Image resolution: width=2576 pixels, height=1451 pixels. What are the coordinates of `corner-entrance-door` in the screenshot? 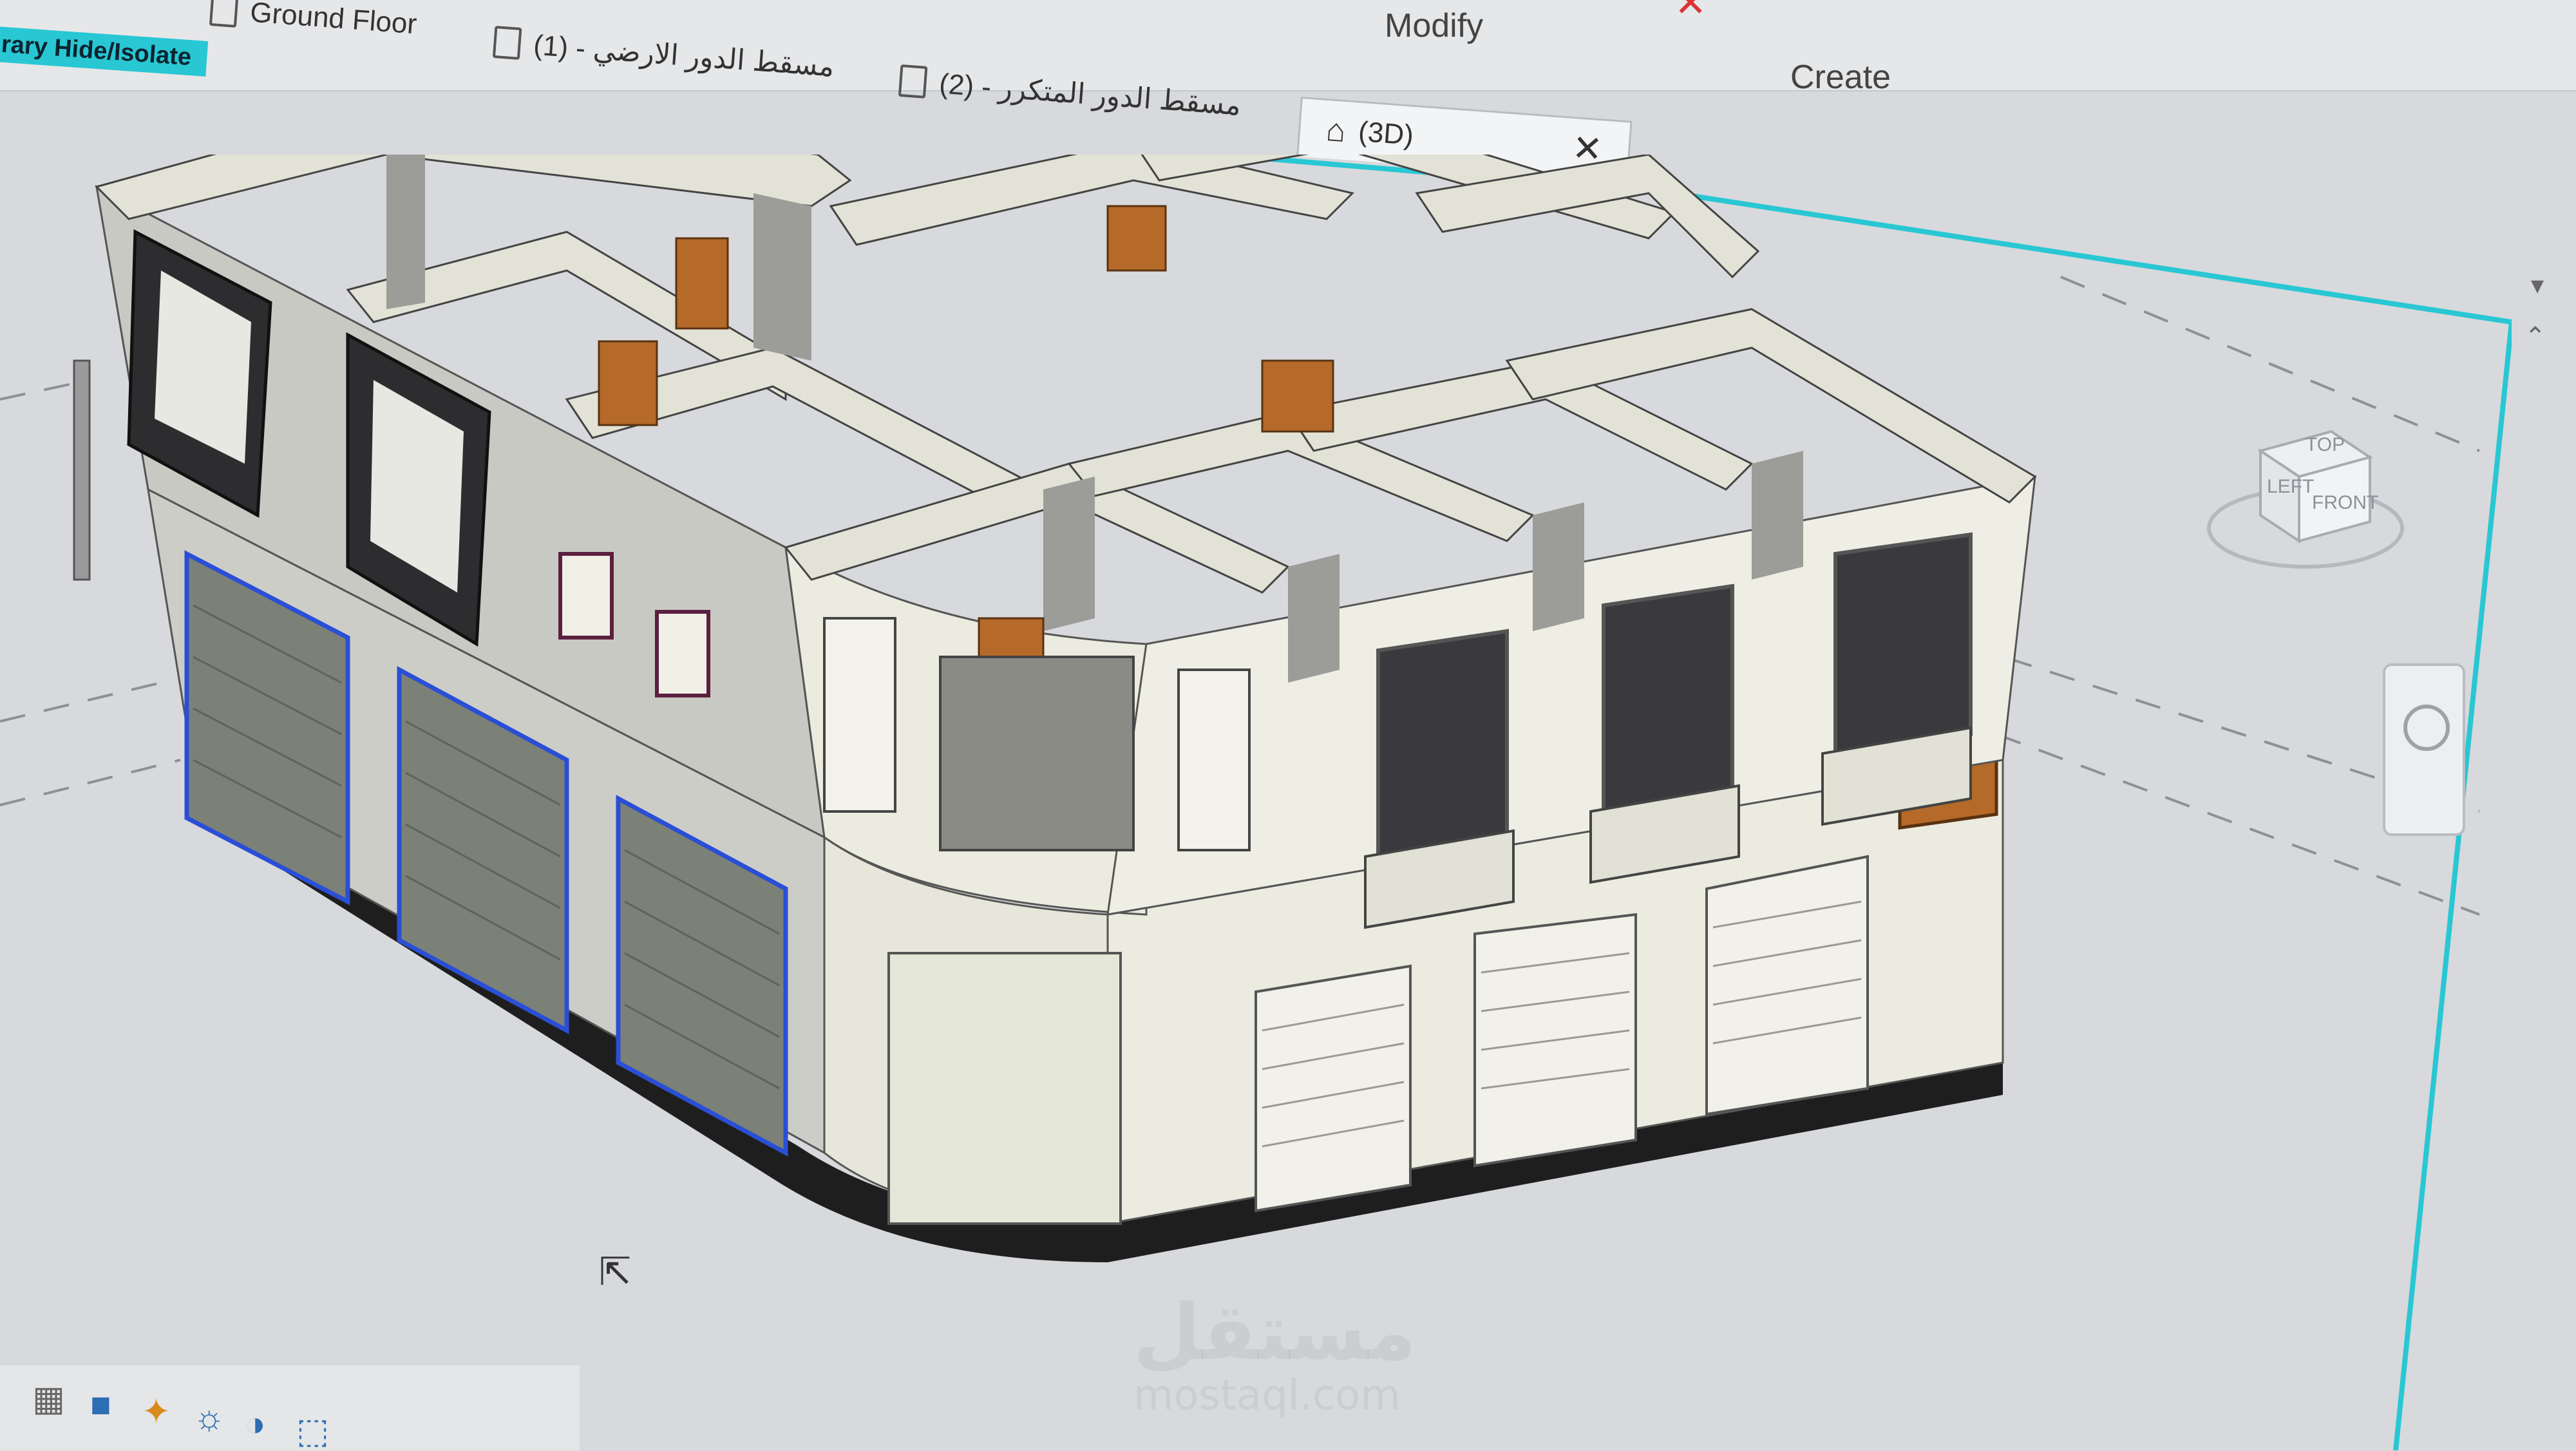 It's located at (1005, 1088).